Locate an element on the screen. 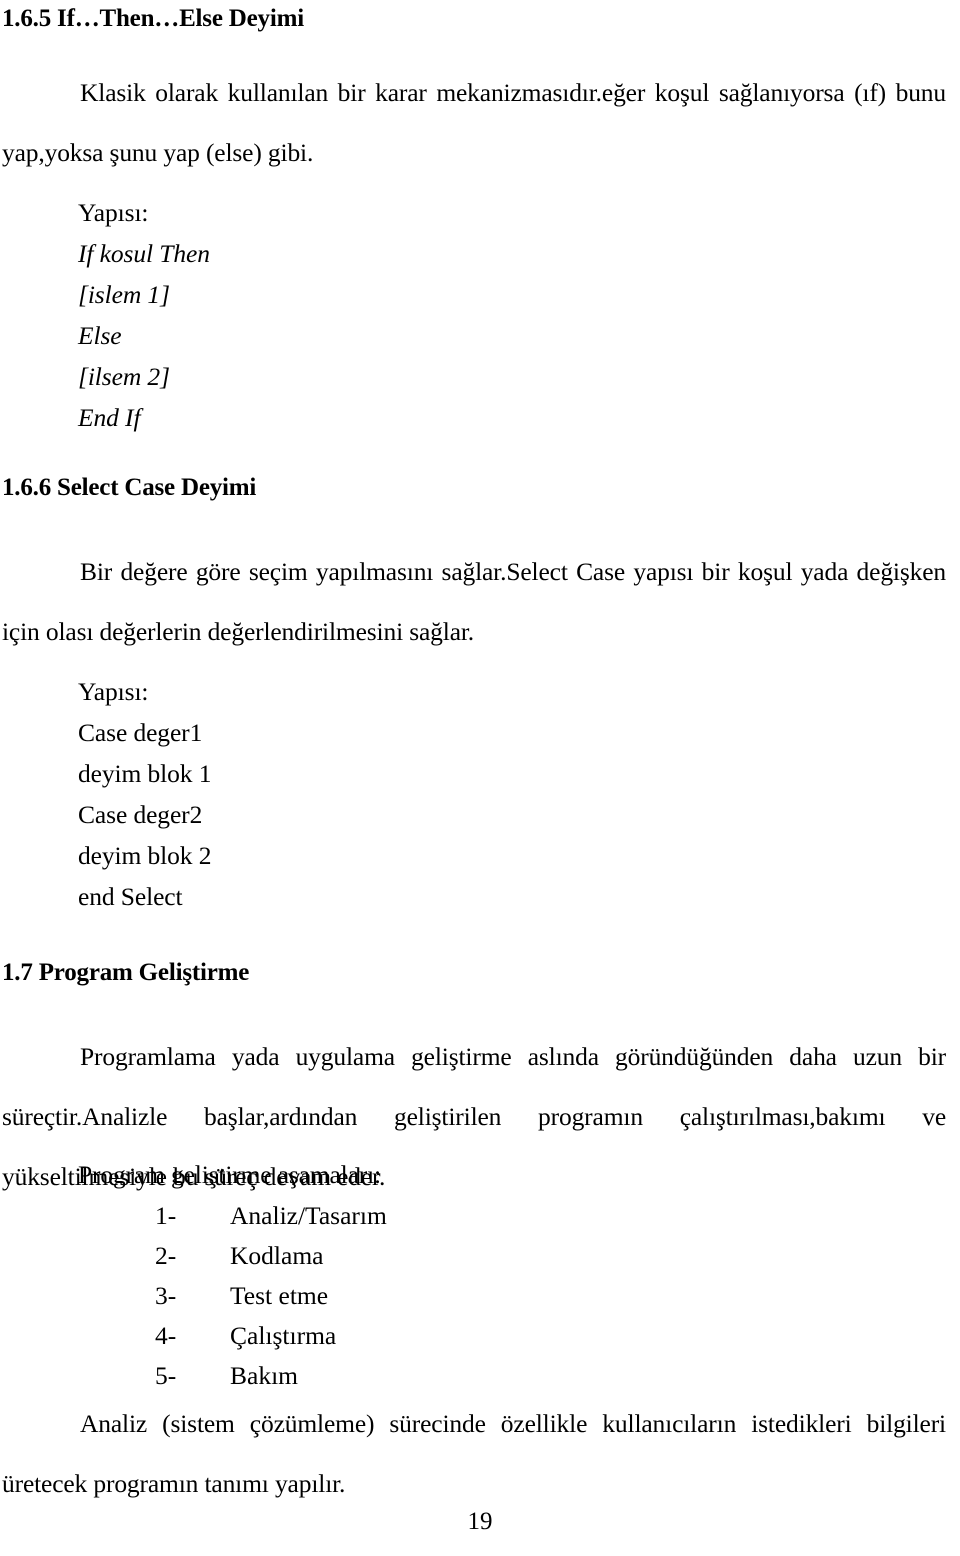 The image size is (960, 1556). list-item-label: Bakım is located at coordinates (264, 1375).